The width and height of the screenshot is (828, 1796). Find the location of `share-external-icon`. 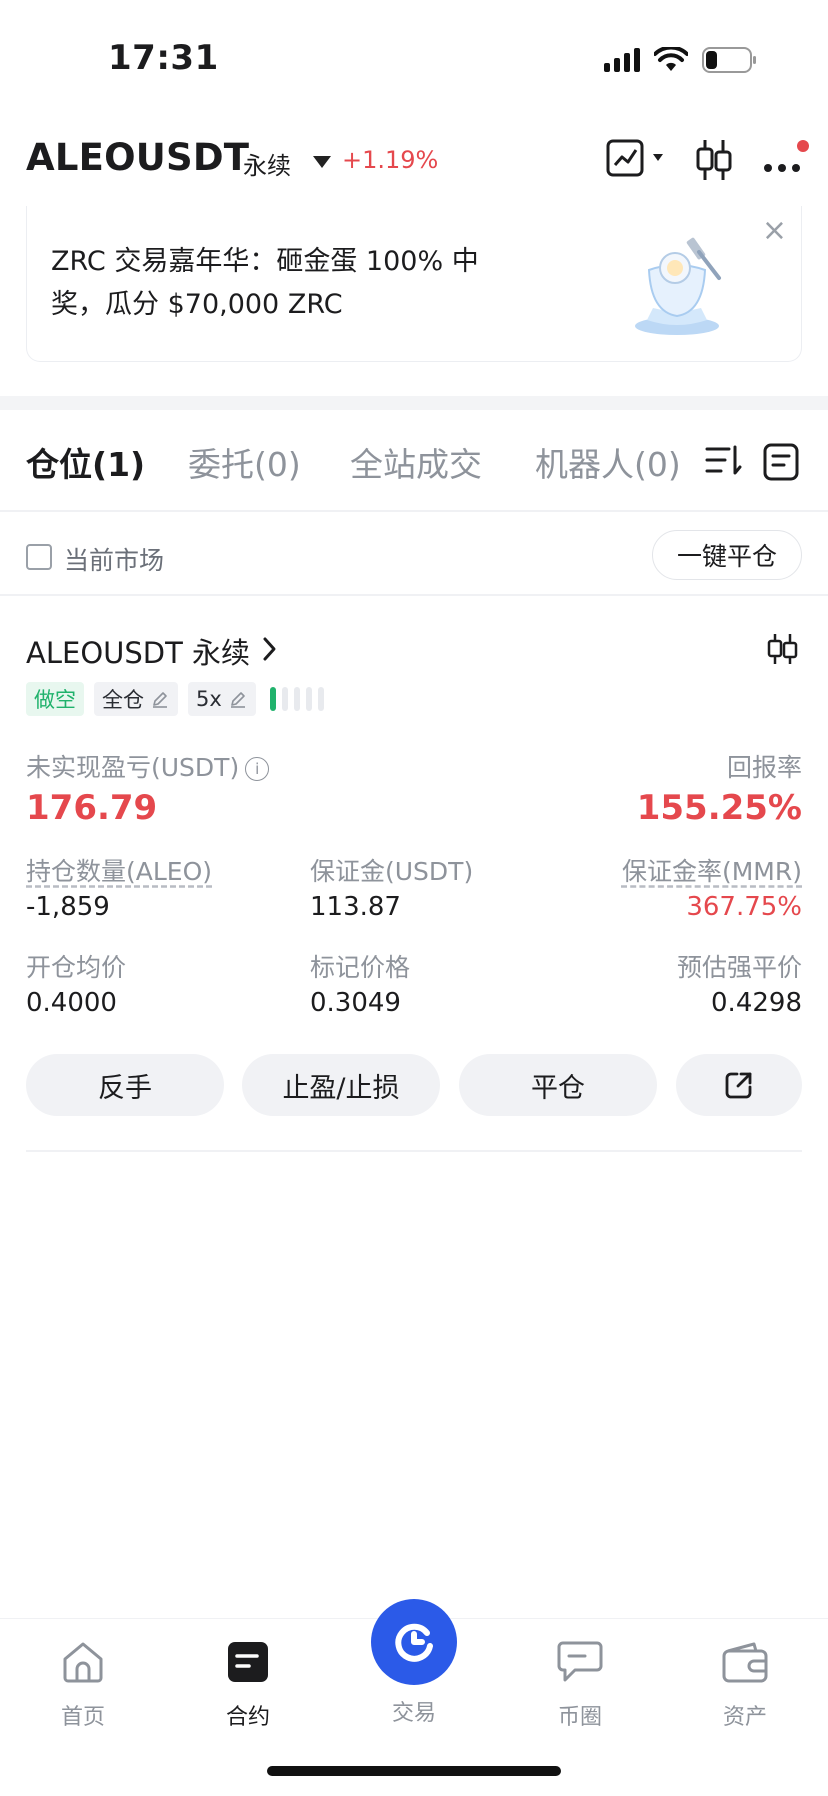

share-external-icon is located at coordinates (738, 1085).